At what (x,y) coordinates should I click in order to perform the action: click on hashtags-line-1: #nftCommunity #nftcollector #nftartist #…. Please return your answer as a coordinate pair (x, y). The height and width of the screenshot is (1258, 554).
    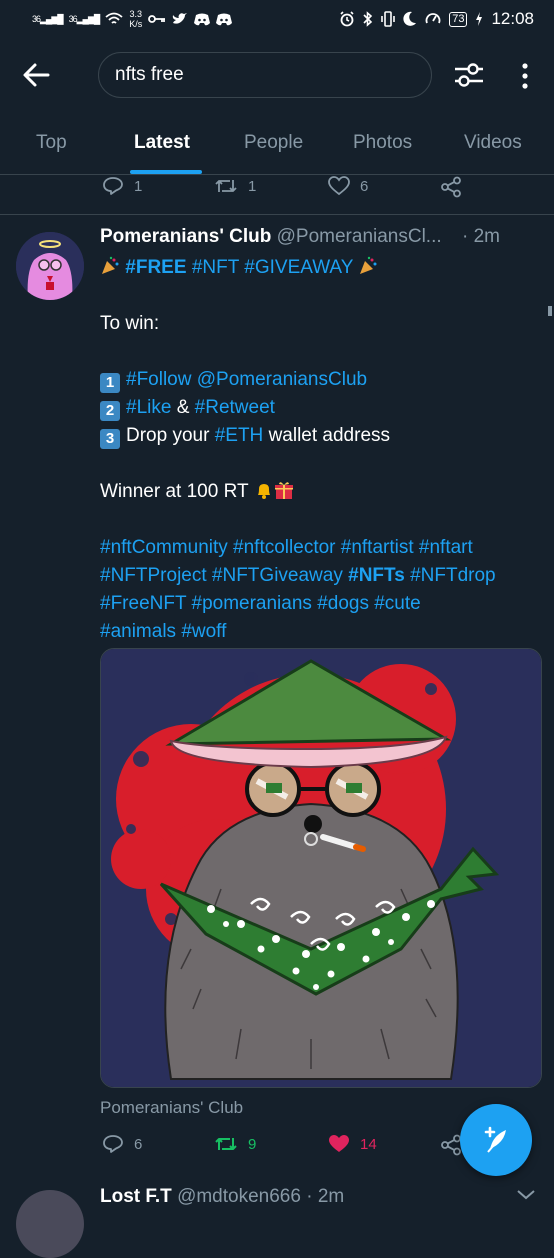
    Looking at the image, I should click on (322, 548).